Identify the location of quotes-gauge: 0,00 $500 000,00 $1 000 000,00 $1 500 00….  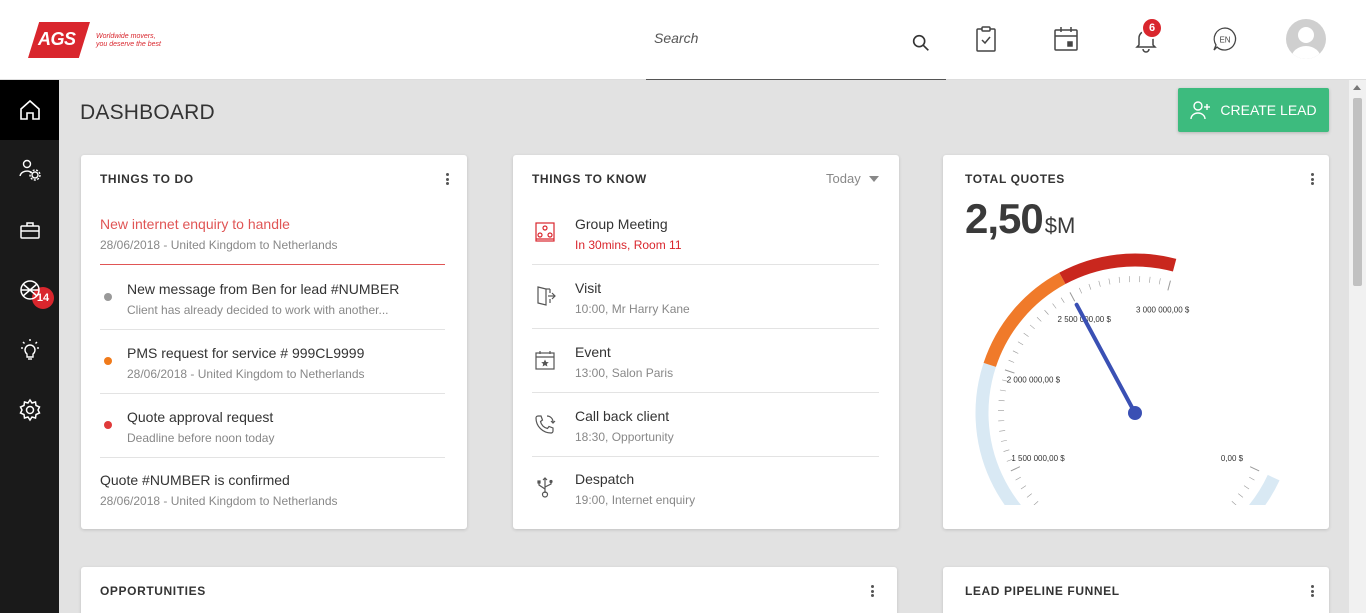
(1127, 379).